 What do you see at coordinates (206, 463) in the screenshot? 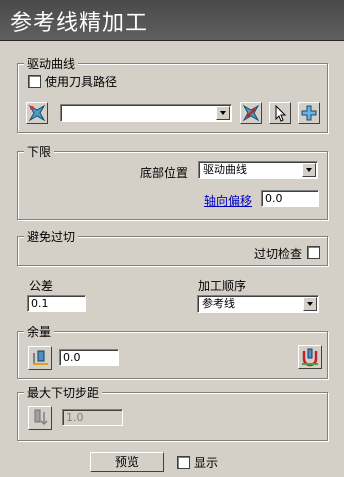
I see `display-label: 显示` at bounding box center [206, 463].